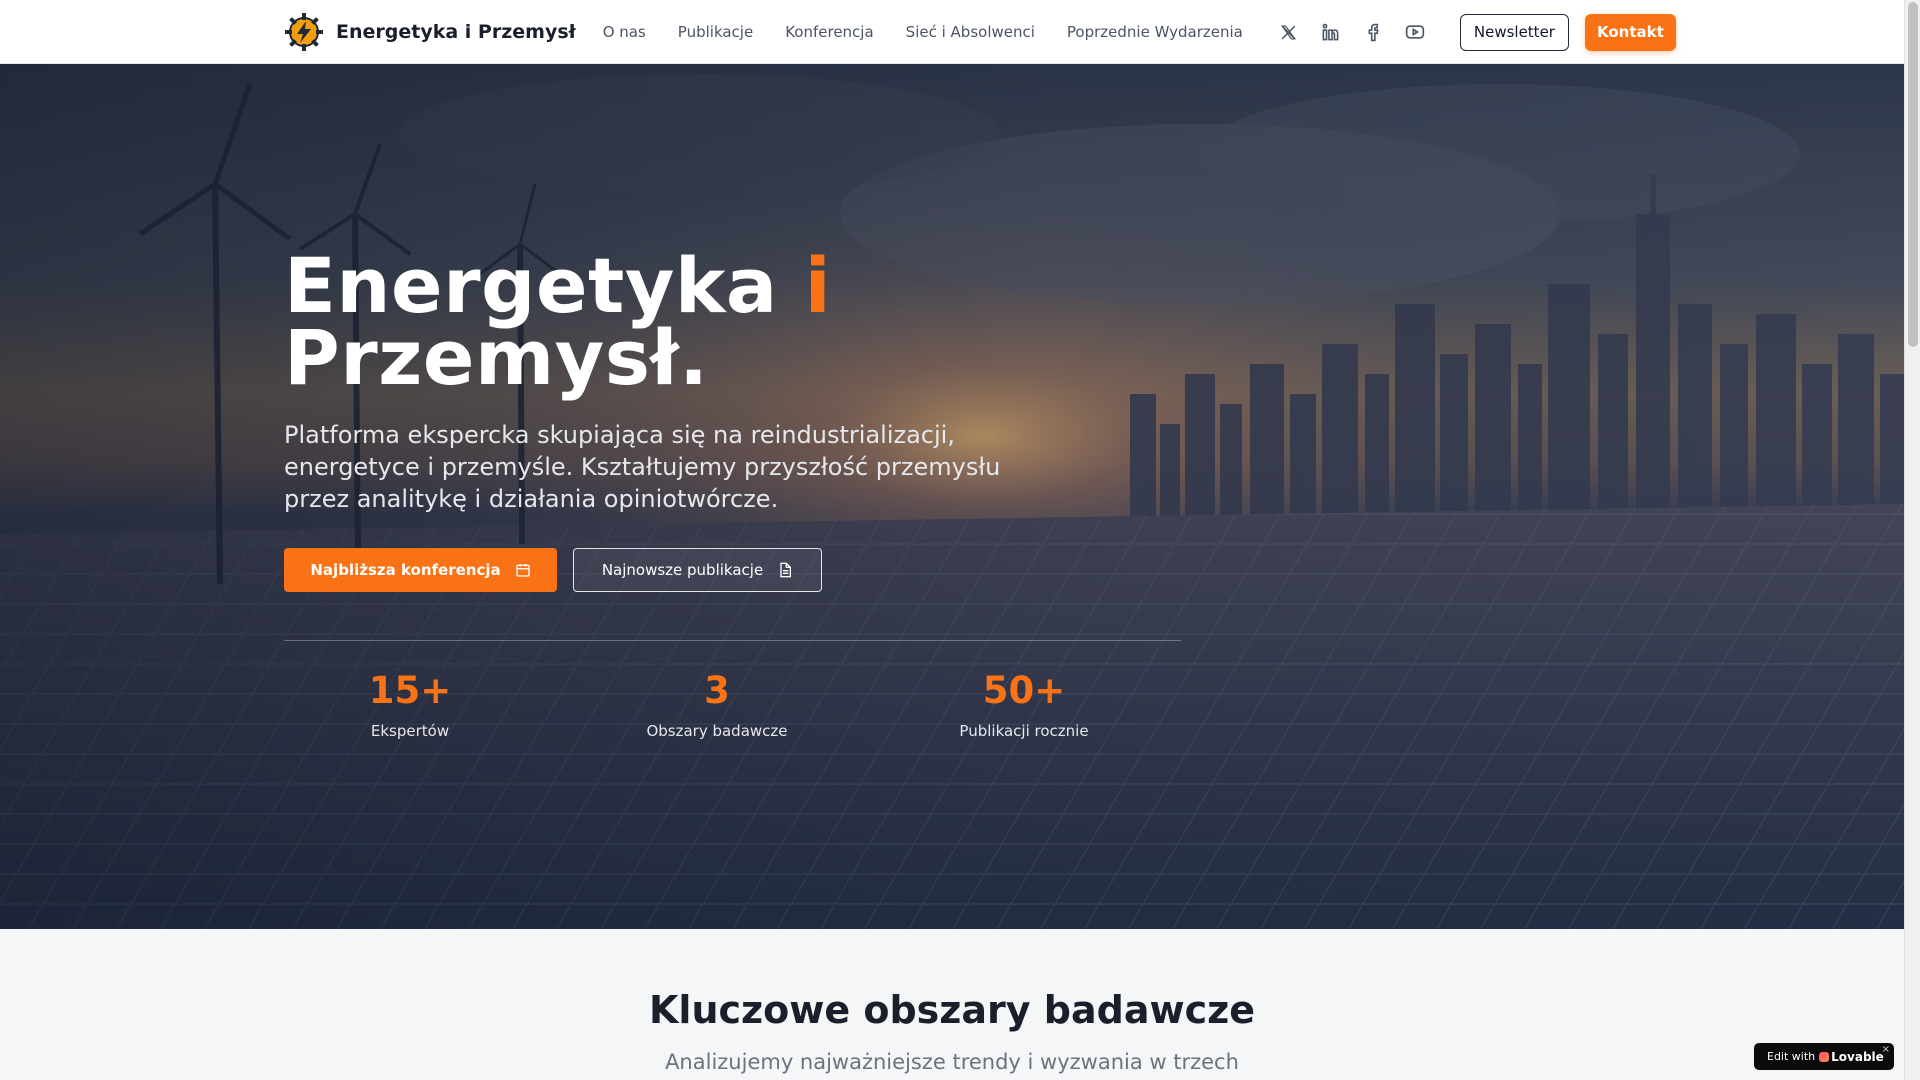  I want to click on x-icon, so click(1289, 32).